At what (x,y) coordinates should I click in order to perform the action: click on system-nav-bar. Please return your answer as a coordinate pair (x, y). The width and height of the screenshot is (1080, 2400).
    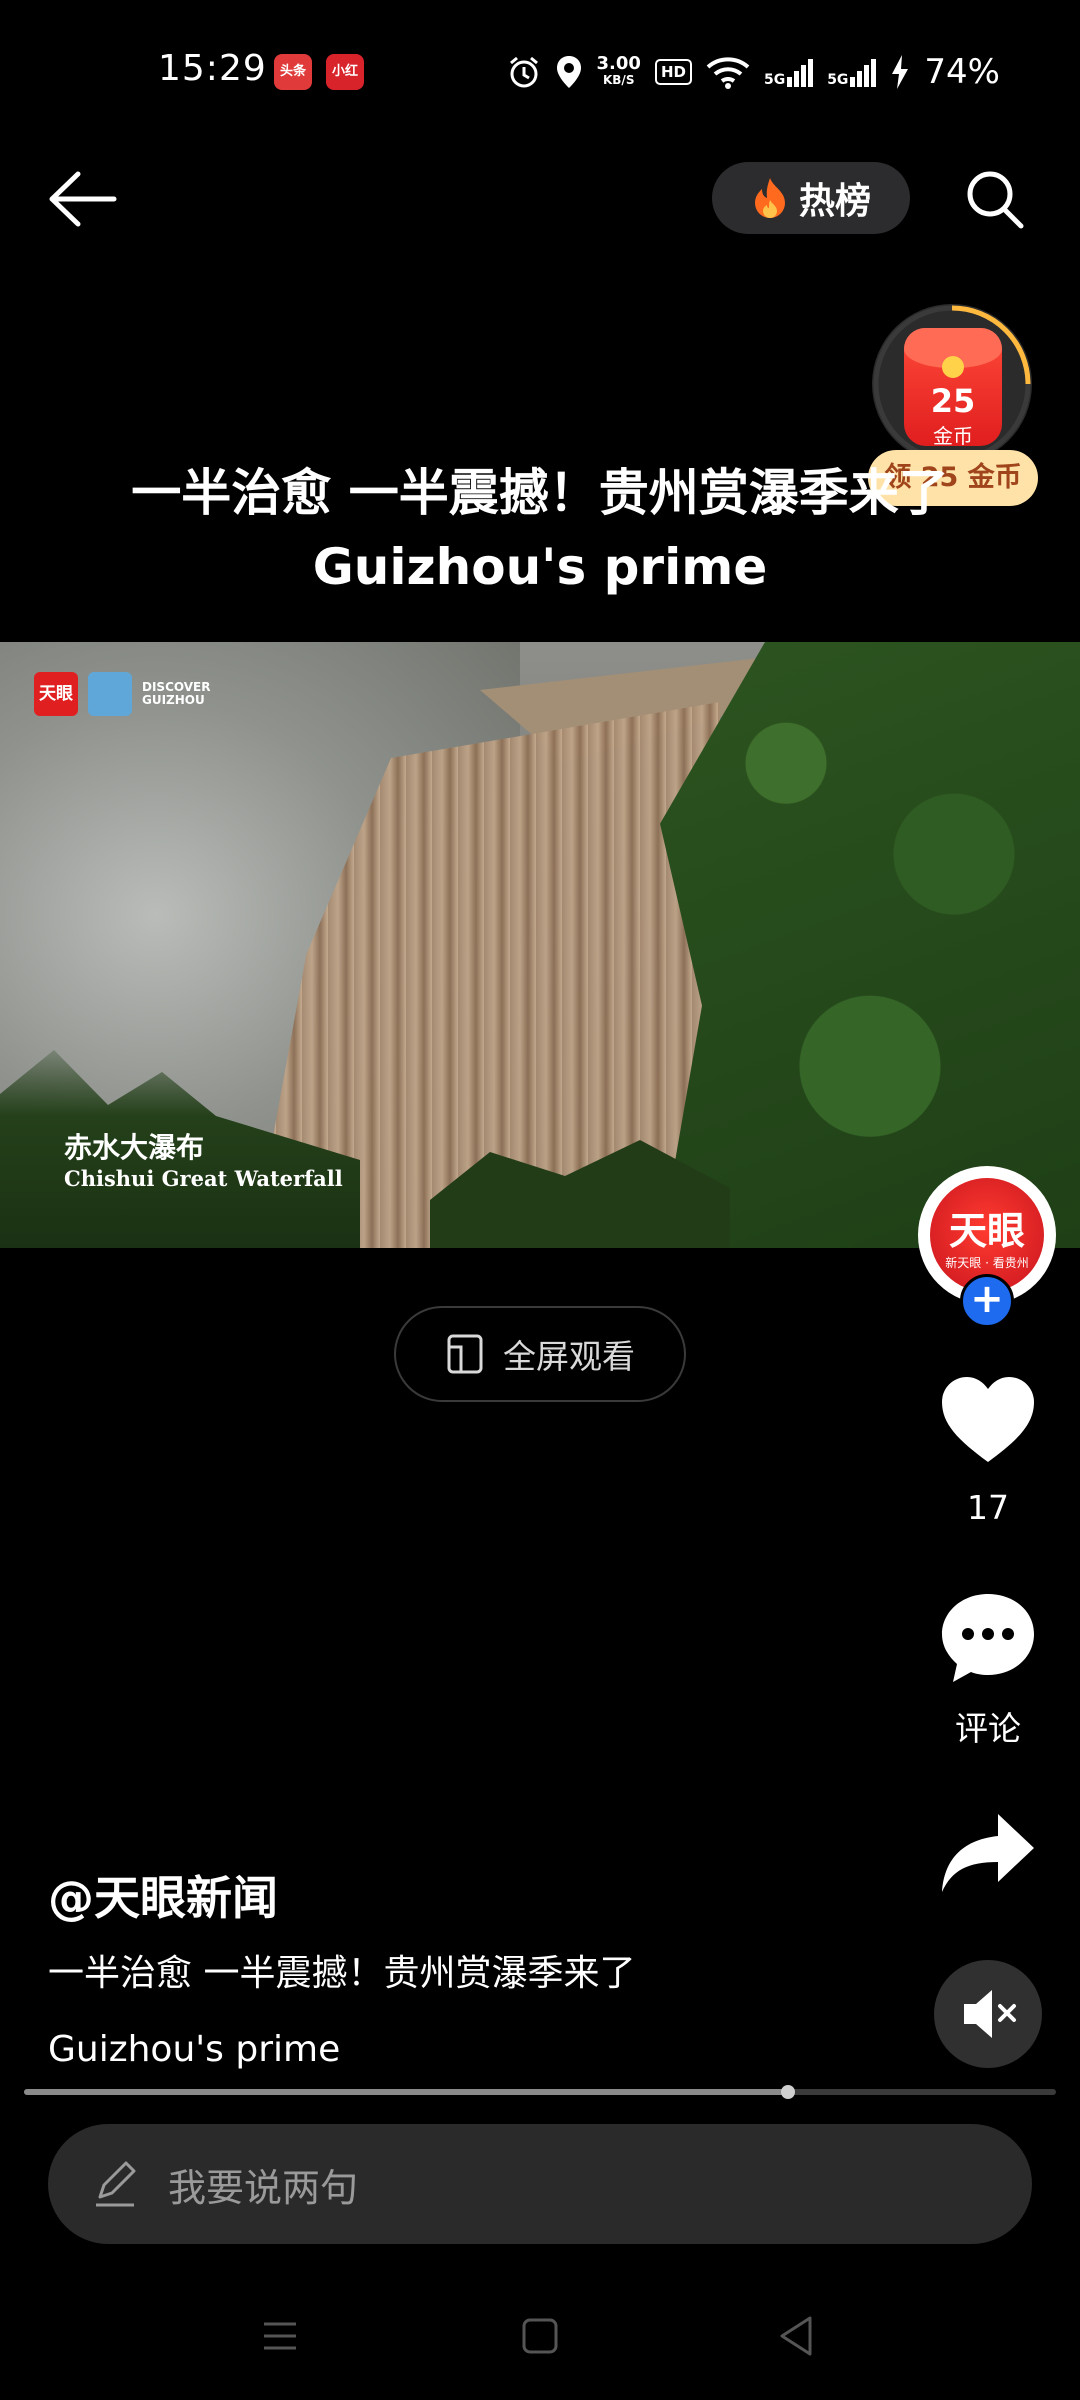
    Looking at the image, I should click on (540, 2340).